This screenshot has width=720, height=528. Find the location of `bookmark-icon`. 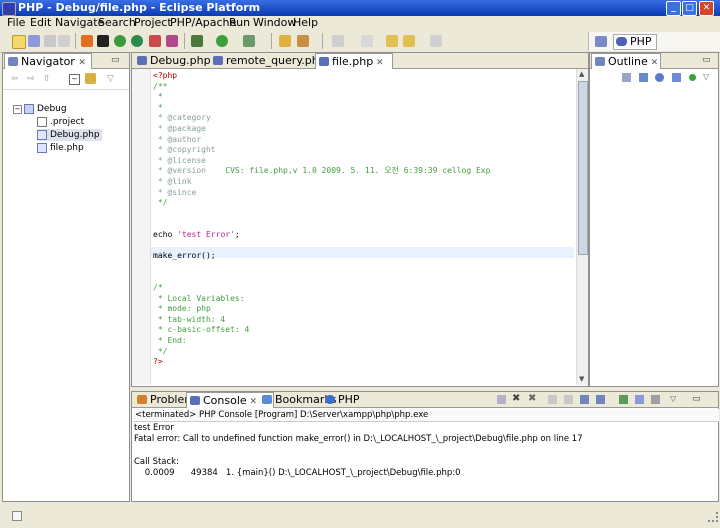

bookmark-icon is located at coordinates (267, 399).